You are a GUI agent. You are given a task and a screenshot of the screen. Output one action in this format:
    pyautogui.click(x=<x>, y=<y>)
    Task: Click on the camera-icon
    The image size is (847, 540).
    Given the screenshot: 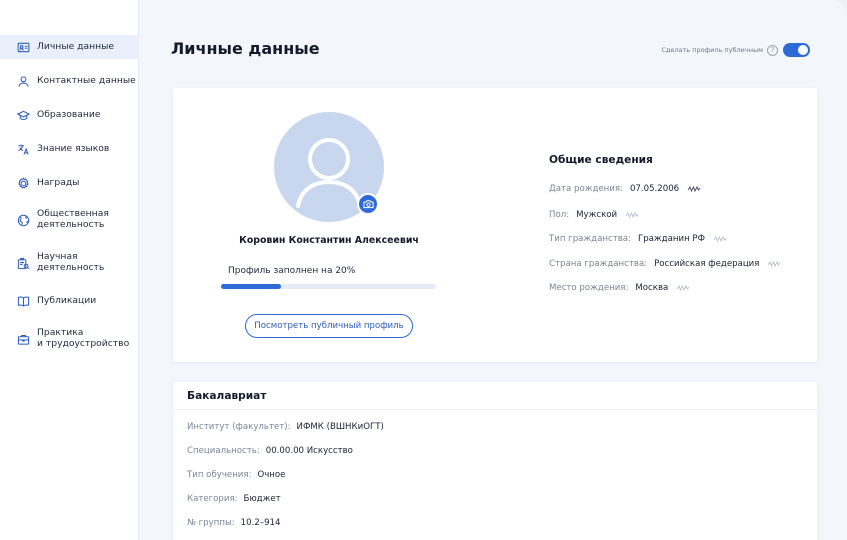 What is the action you would take?
    pyautogui.click(x=368, y=204)
    